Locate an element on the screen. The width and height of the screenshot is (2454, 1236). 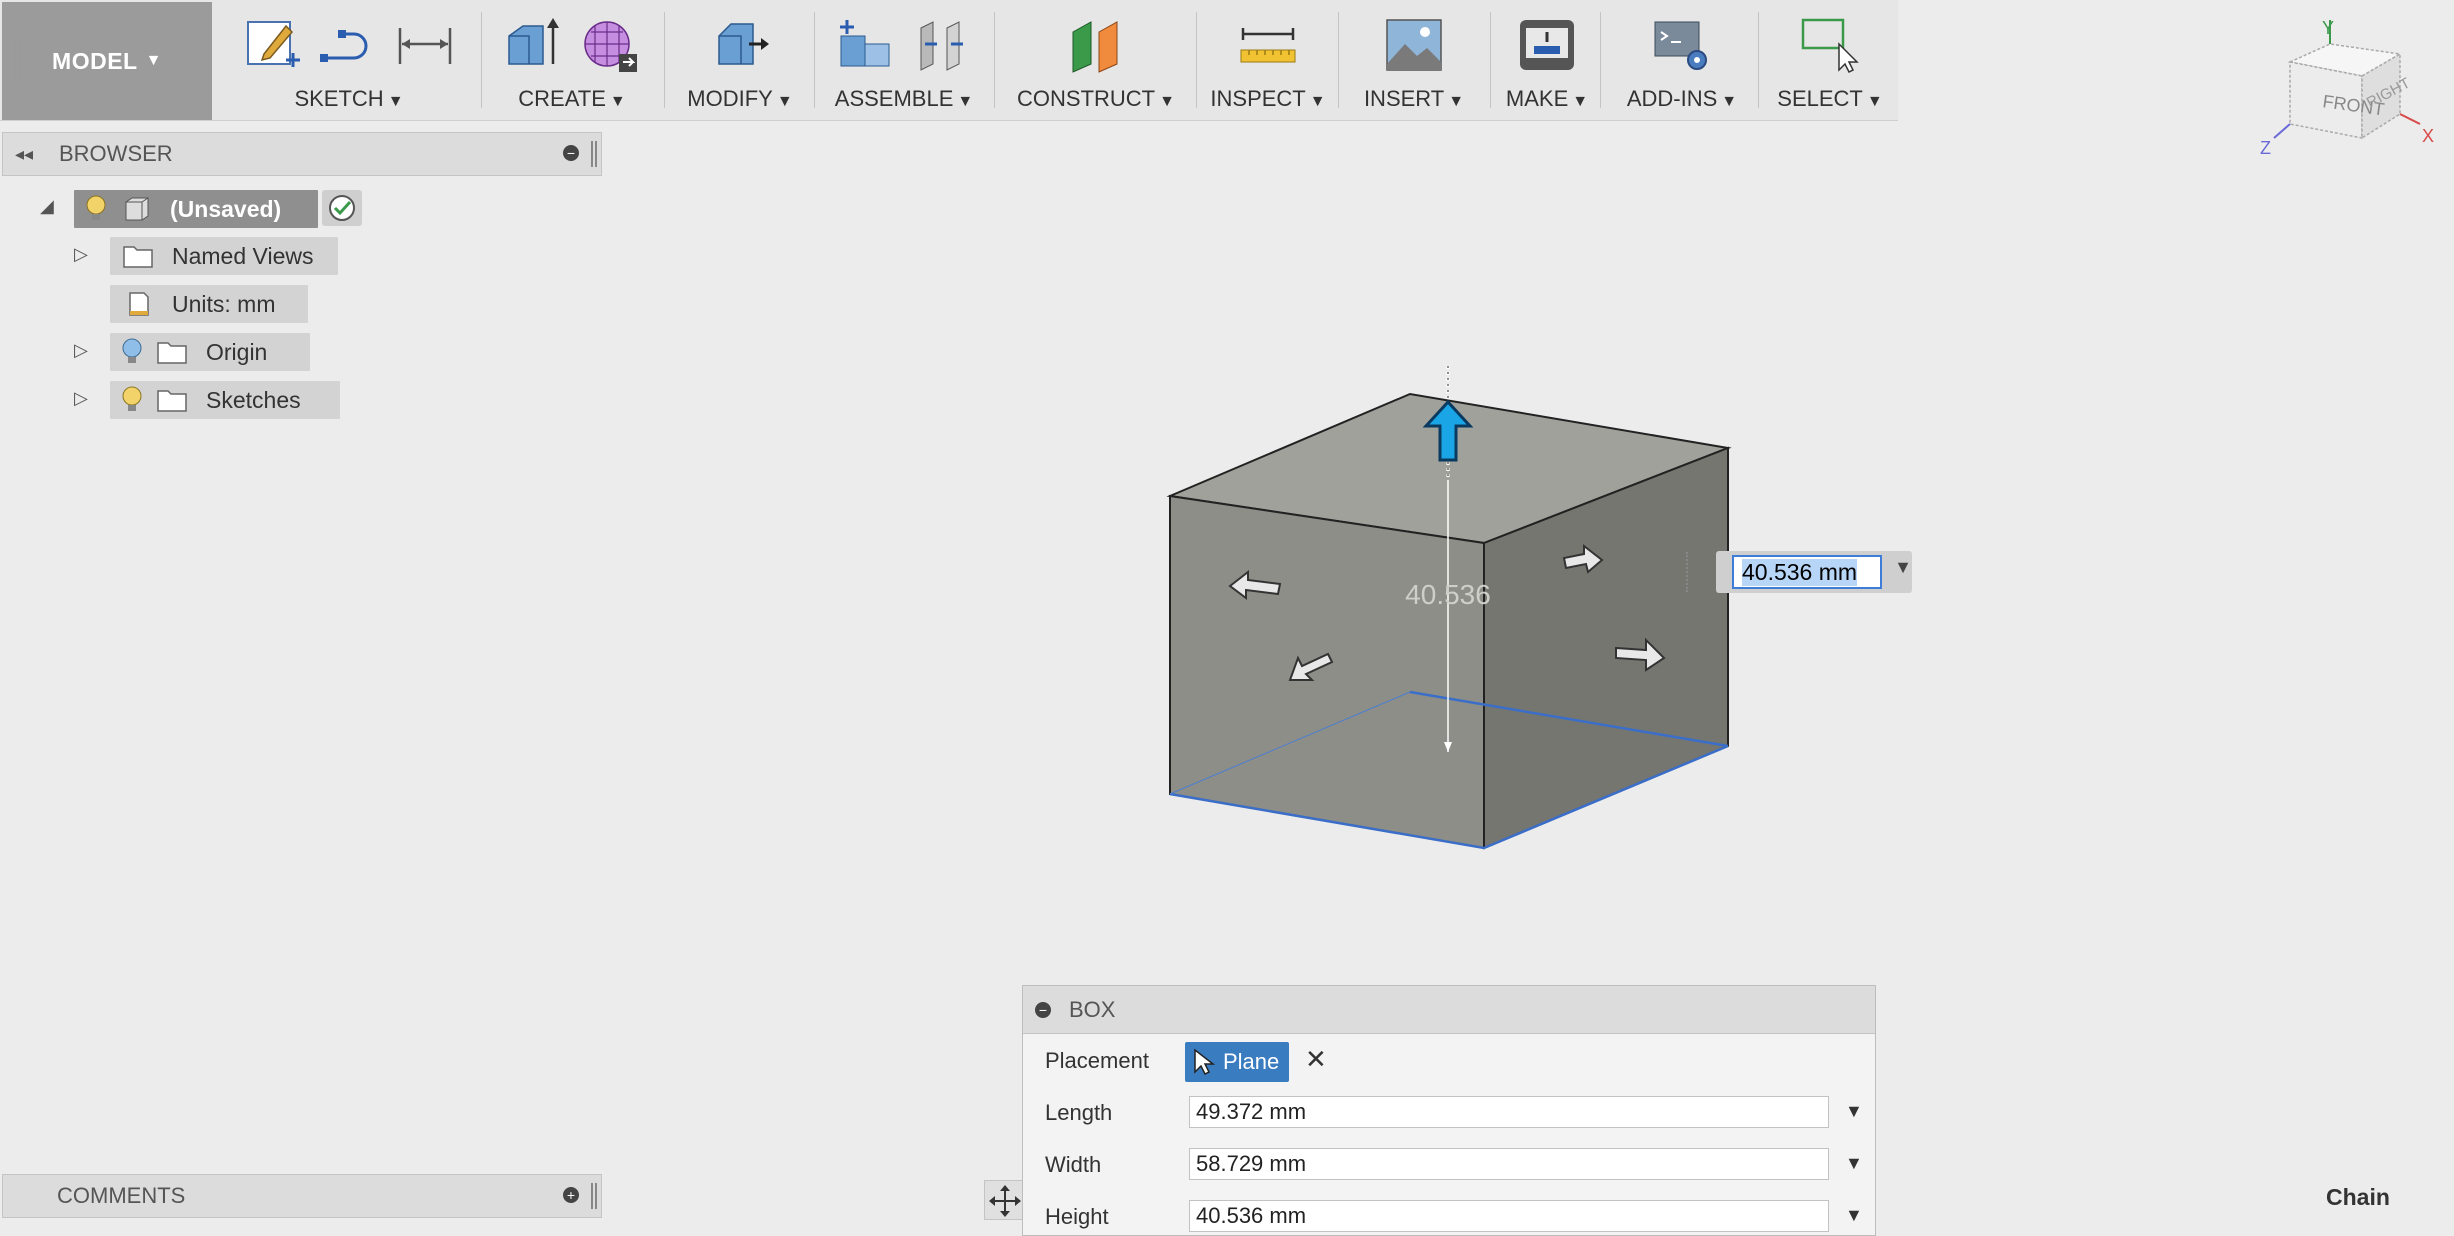
measure-icon is located at coordinates (1268, 45).